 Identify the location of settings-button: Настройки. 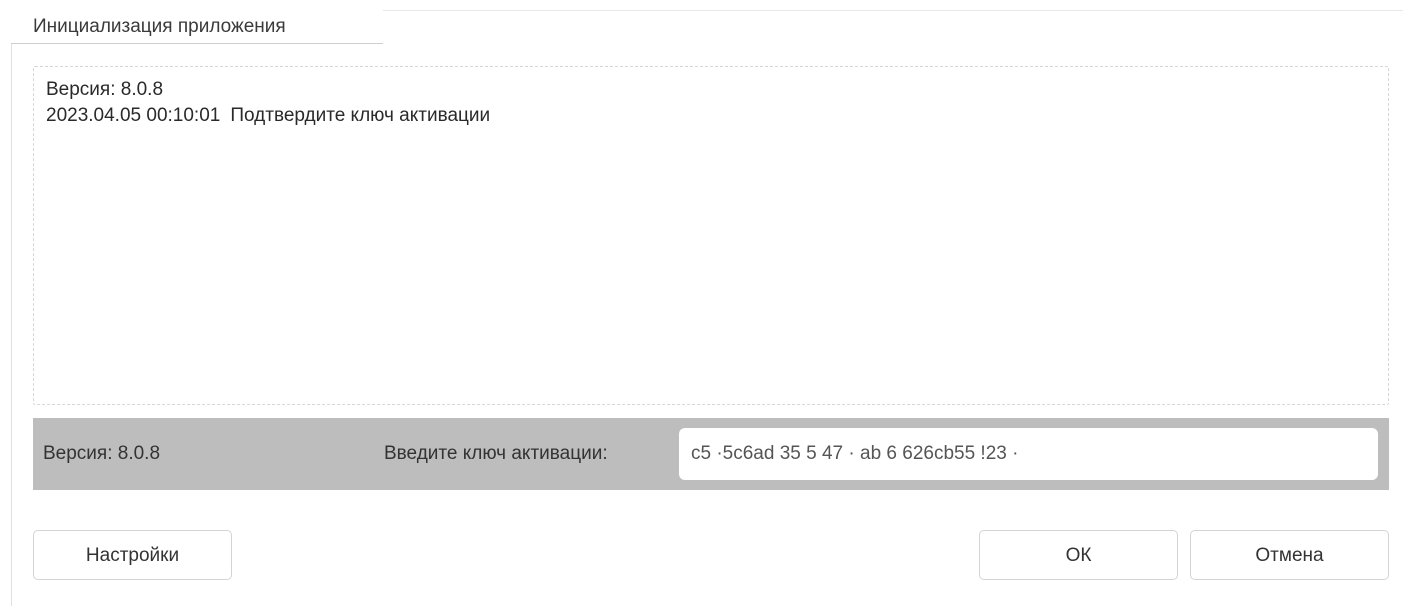
(132, 555).